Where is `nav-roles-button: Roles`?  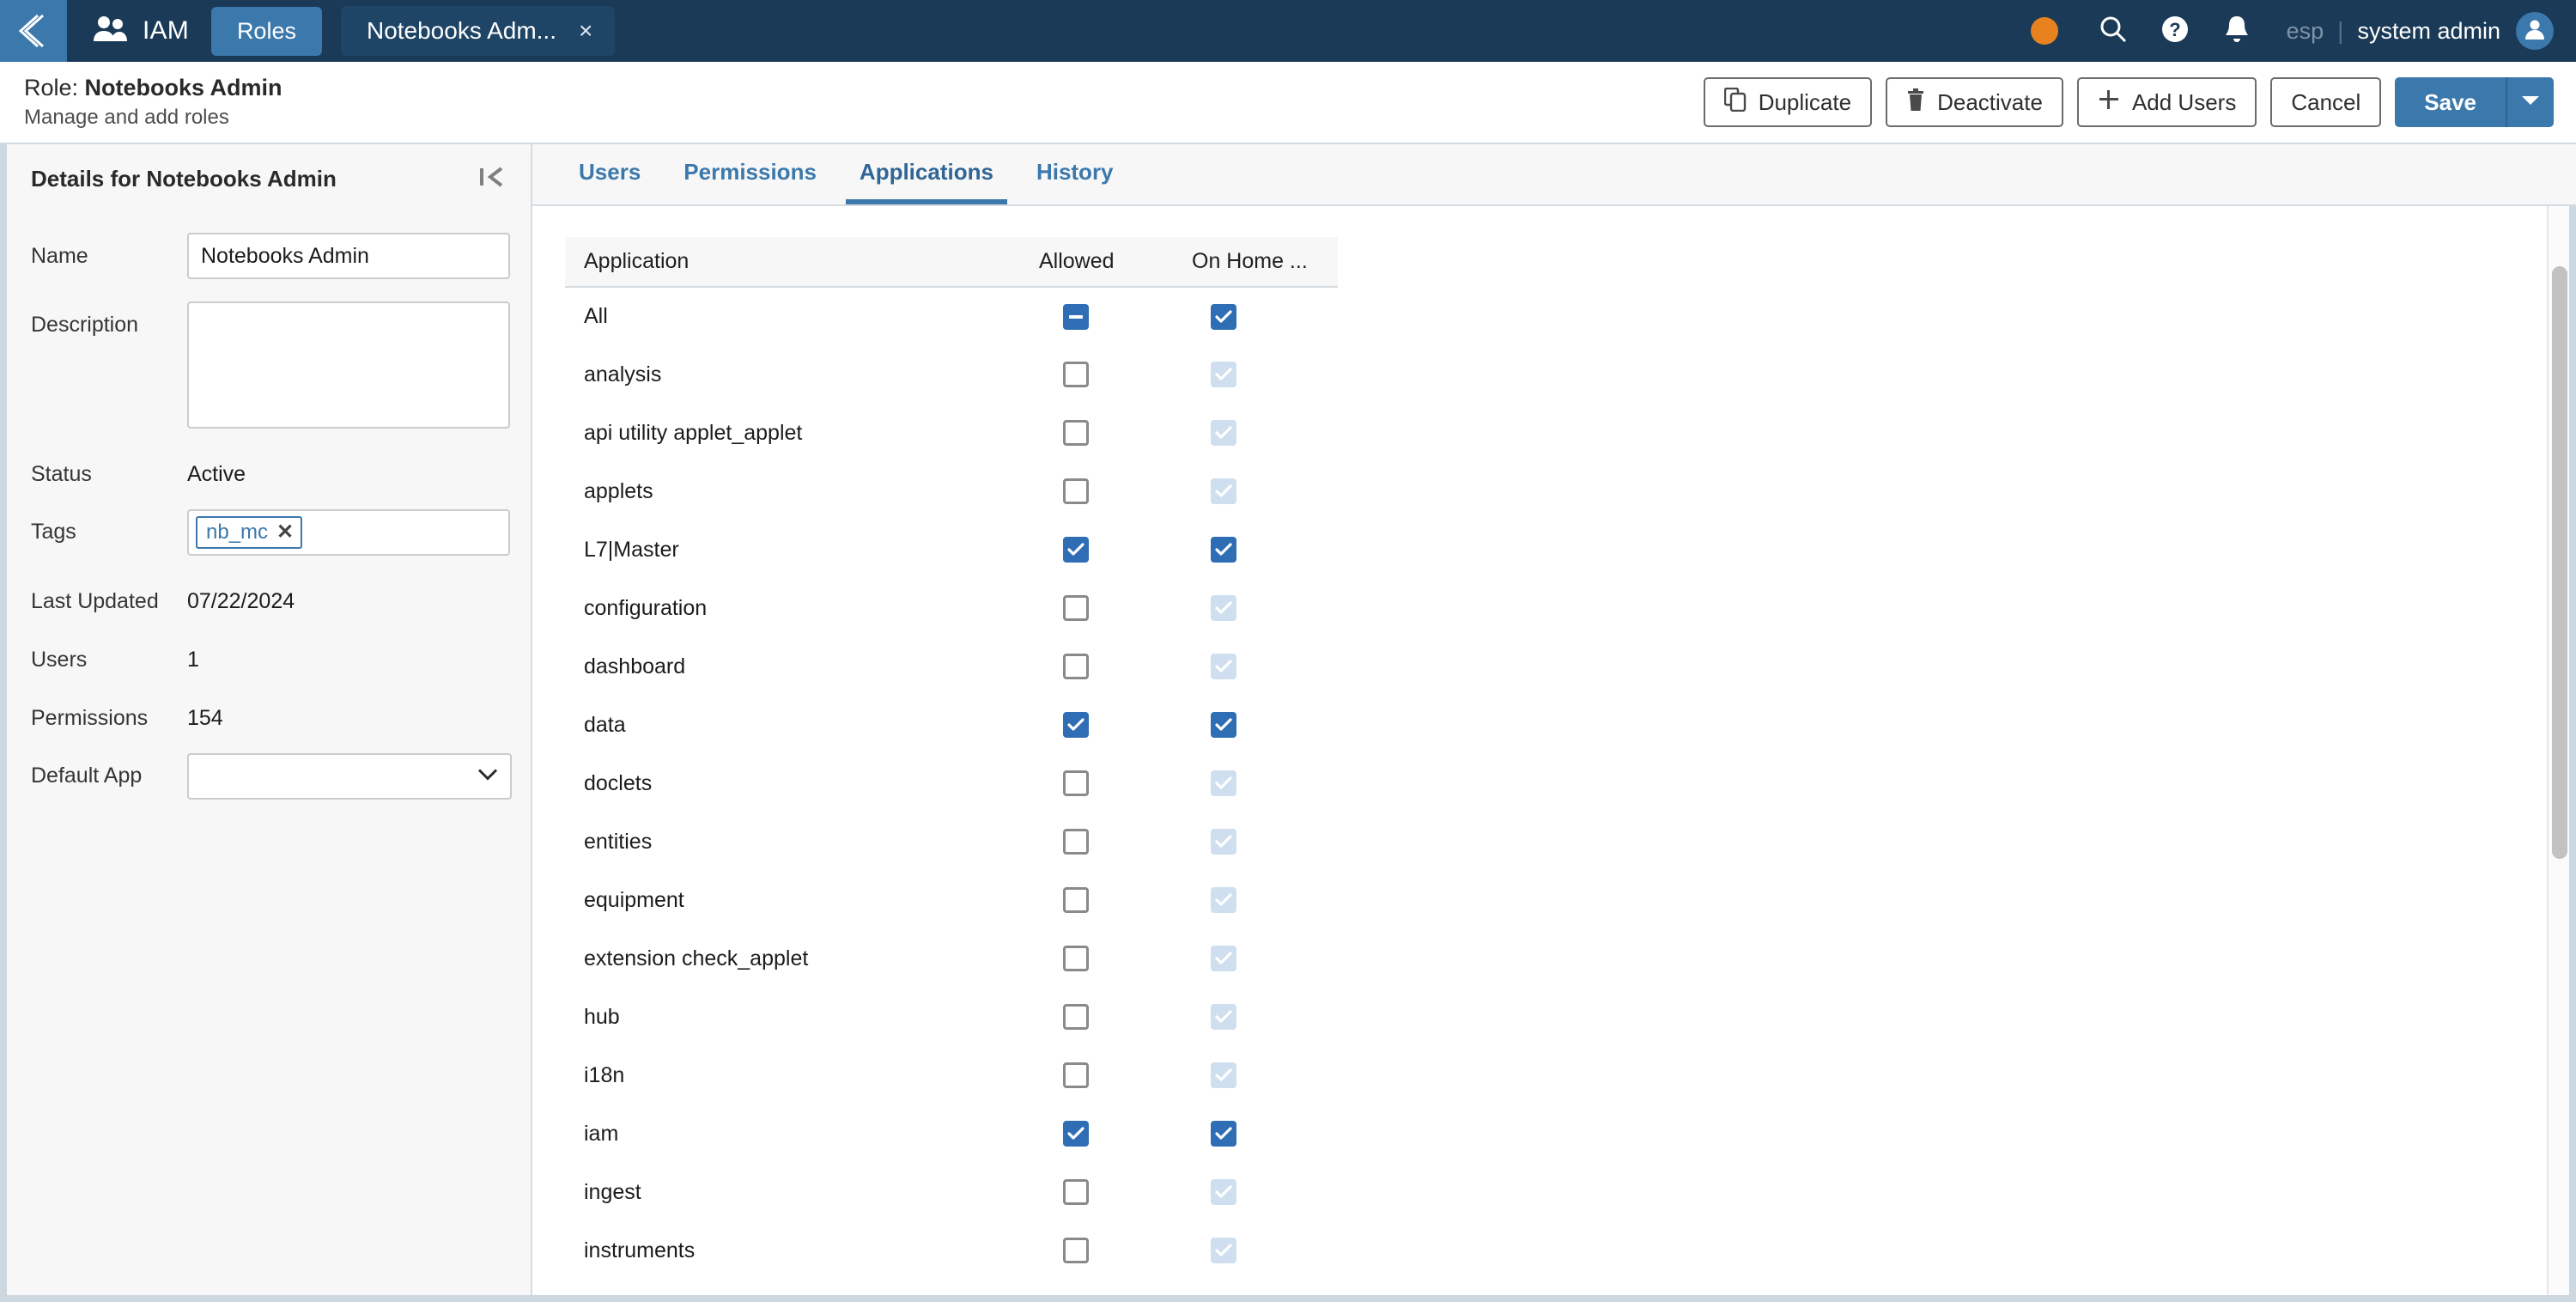
nav-roles-button: Roles is located at coordinates (266, 31).